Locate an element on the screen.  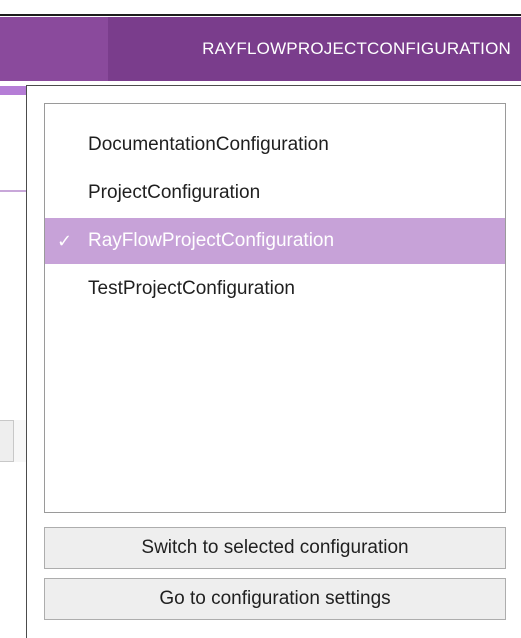
list-item-rayflow-project-configuration: ✓ RayFlowProjectConfiguration is located at coordinates (275, 241).